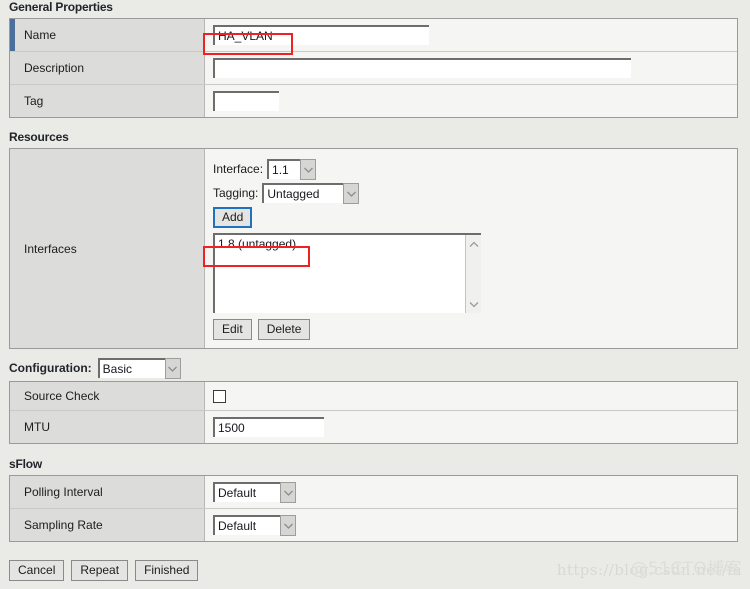  I want to click on interfaces-list-items: 1.8 (untagged), so click(340, 274).